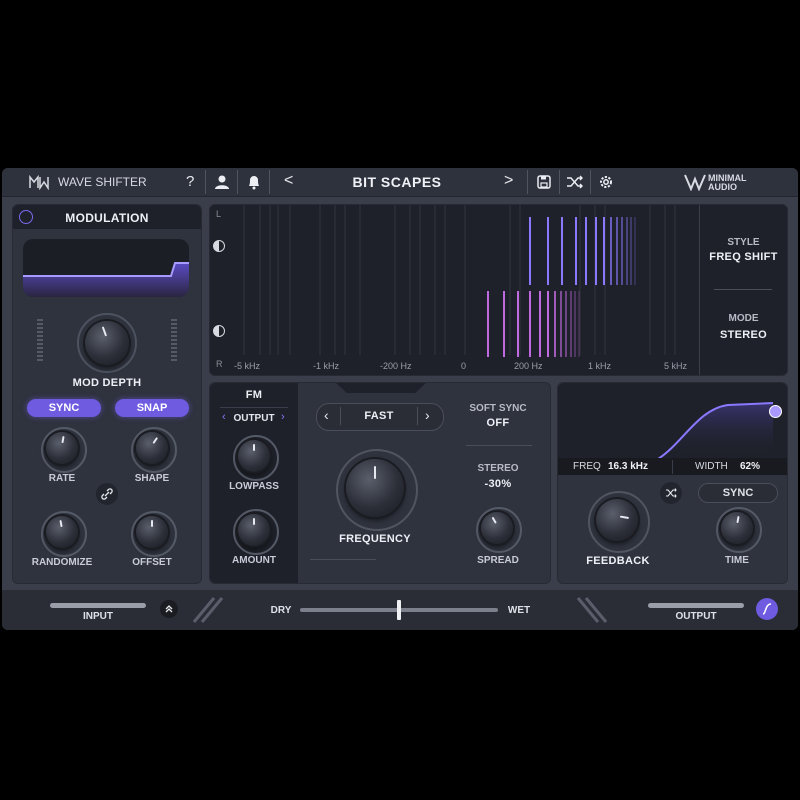 The image size is (800, 800). Describe the element at coordinates (464, 290) in the screenshot. I see `spectrum-display` at that location.